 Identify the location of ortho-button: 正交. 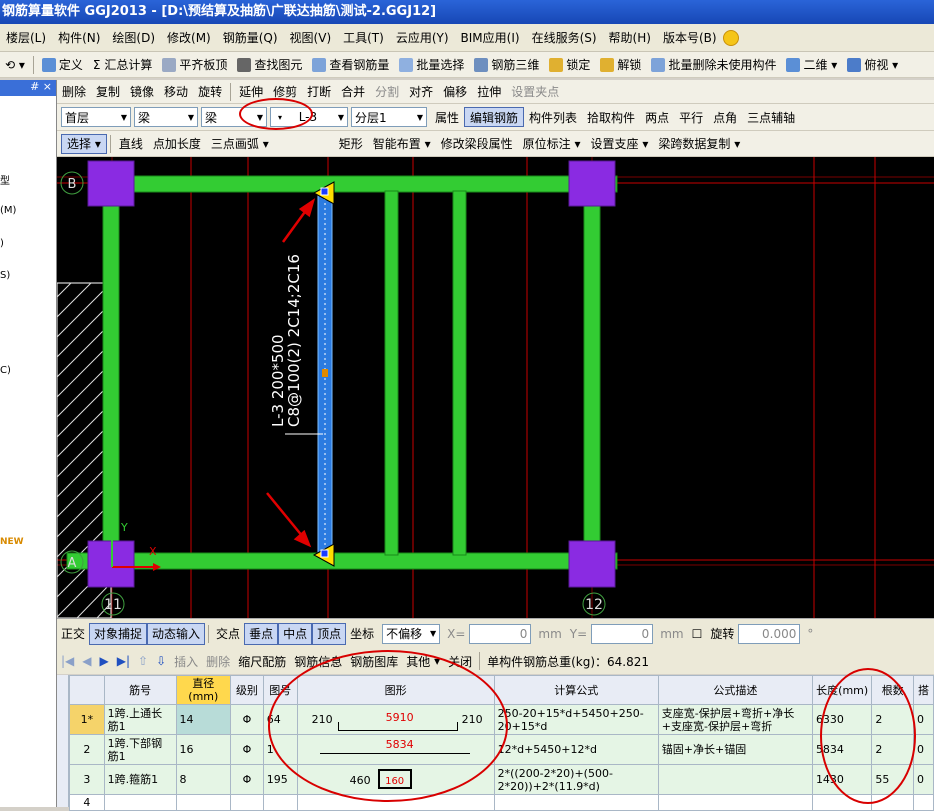
(73, 634).